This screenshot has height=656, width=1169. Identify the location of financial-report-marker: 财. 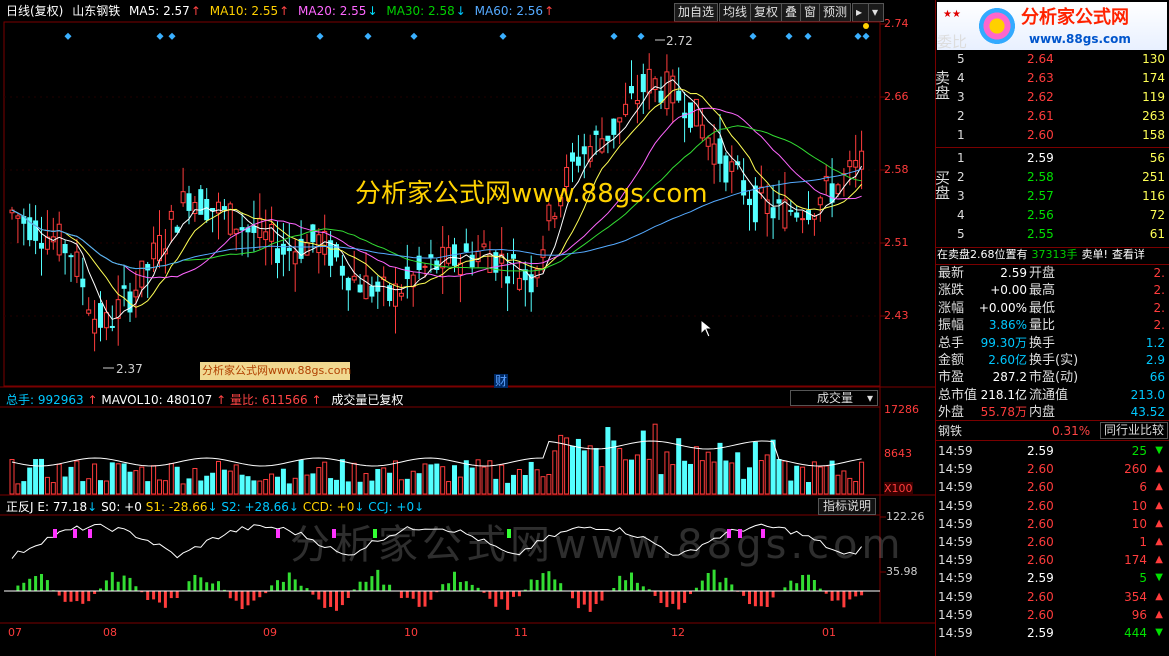
(501, 381).